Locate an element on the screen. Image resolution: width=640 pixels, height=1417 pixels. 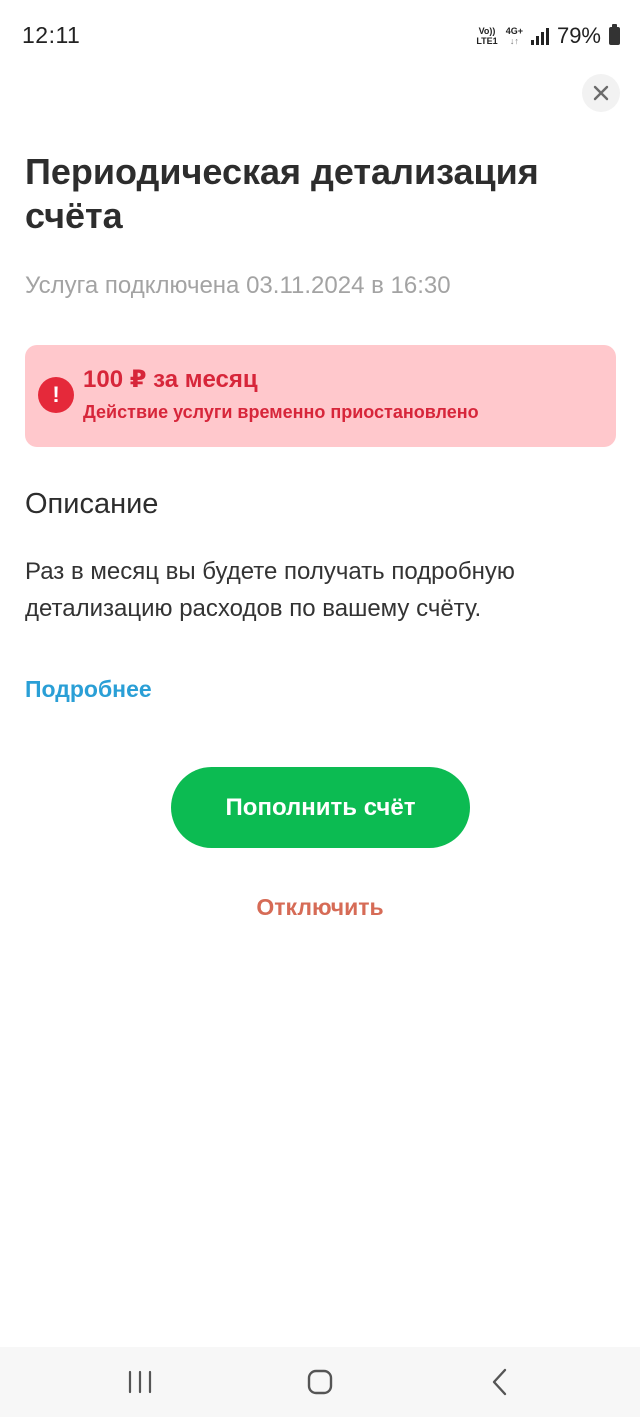
alert-message: Действие услуги временно приостановлено is located at coordinates (281, 412).